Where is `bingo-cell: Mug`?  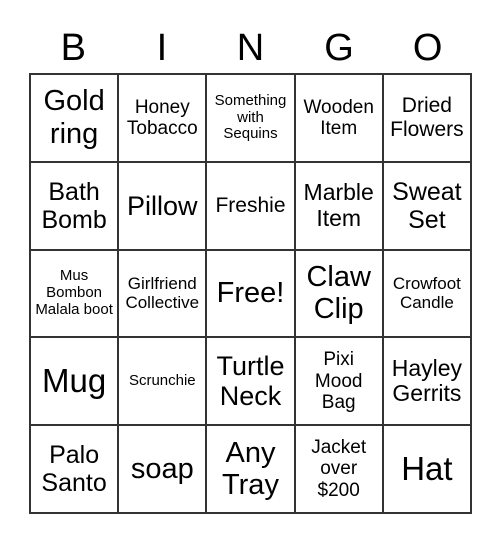 bingo-cell: Mug is located at coordinates (74, 381).